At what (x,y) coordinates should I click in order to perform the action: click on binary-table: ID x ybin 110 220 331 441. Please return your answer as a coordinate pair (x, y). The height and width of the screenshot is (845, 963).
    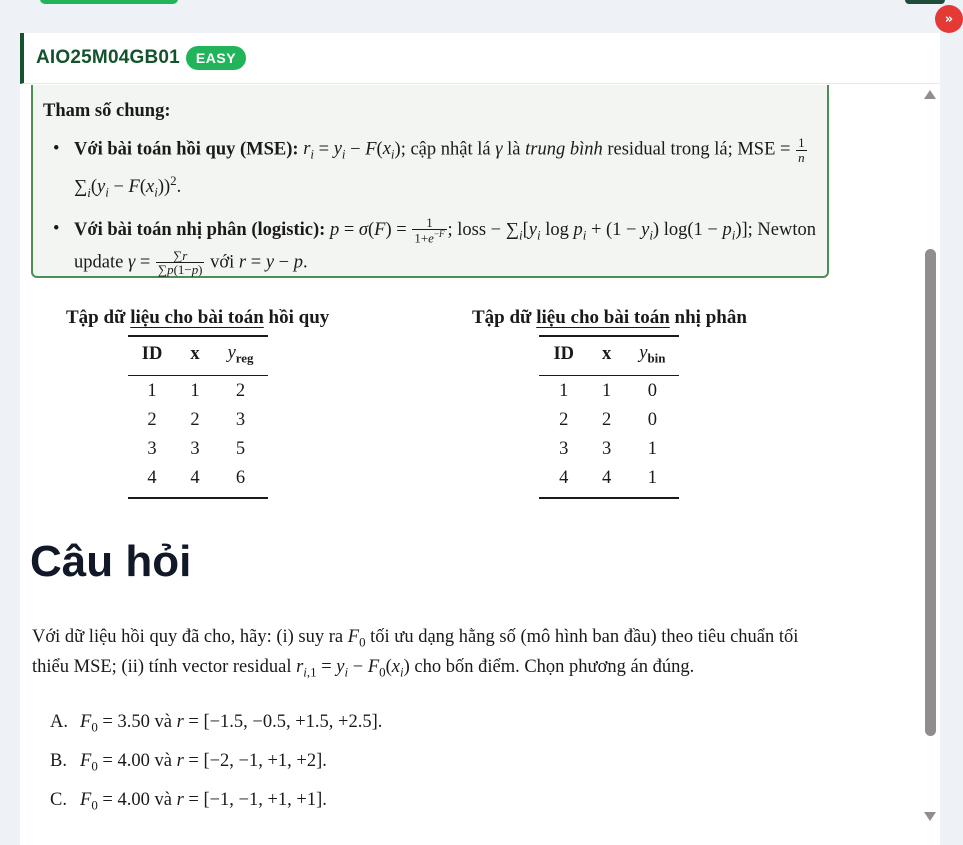
    Looking at the image, I should click on (609, 416).